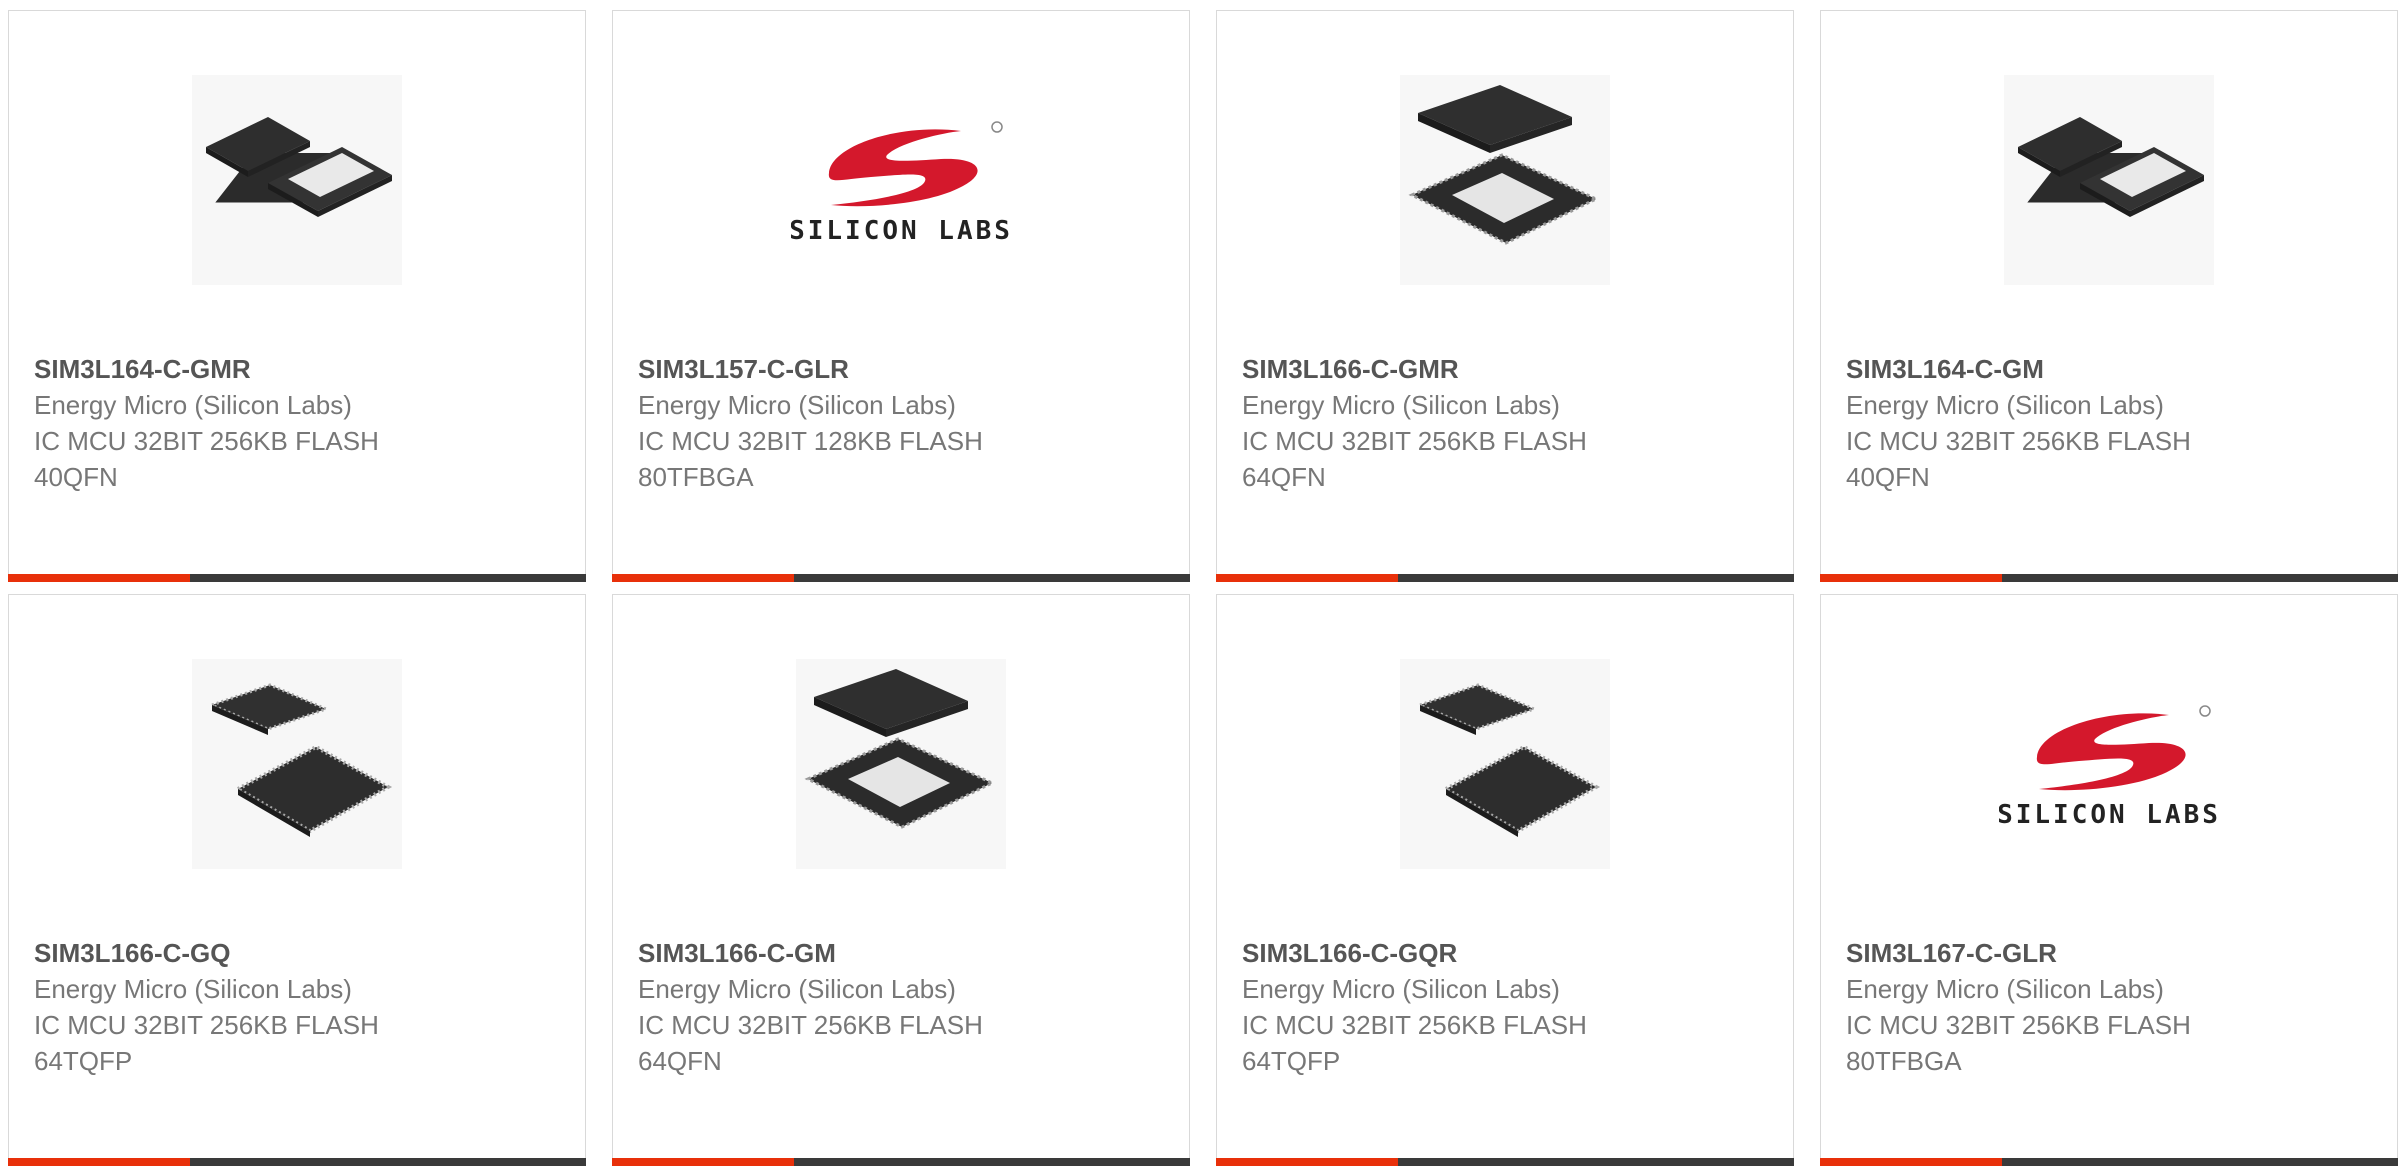 This screenshot has height=1167, width=2400. I want to click on part-number: SIM3L157-C-GLR, so click(903, 369).